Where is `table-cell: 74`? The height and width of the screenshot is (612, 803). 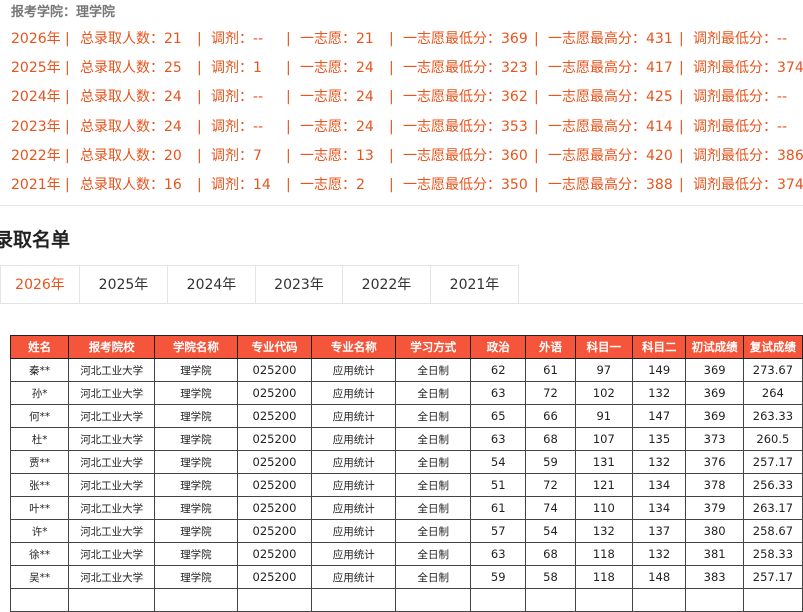 table-cell: 74 is located at coordinates (550, 508).